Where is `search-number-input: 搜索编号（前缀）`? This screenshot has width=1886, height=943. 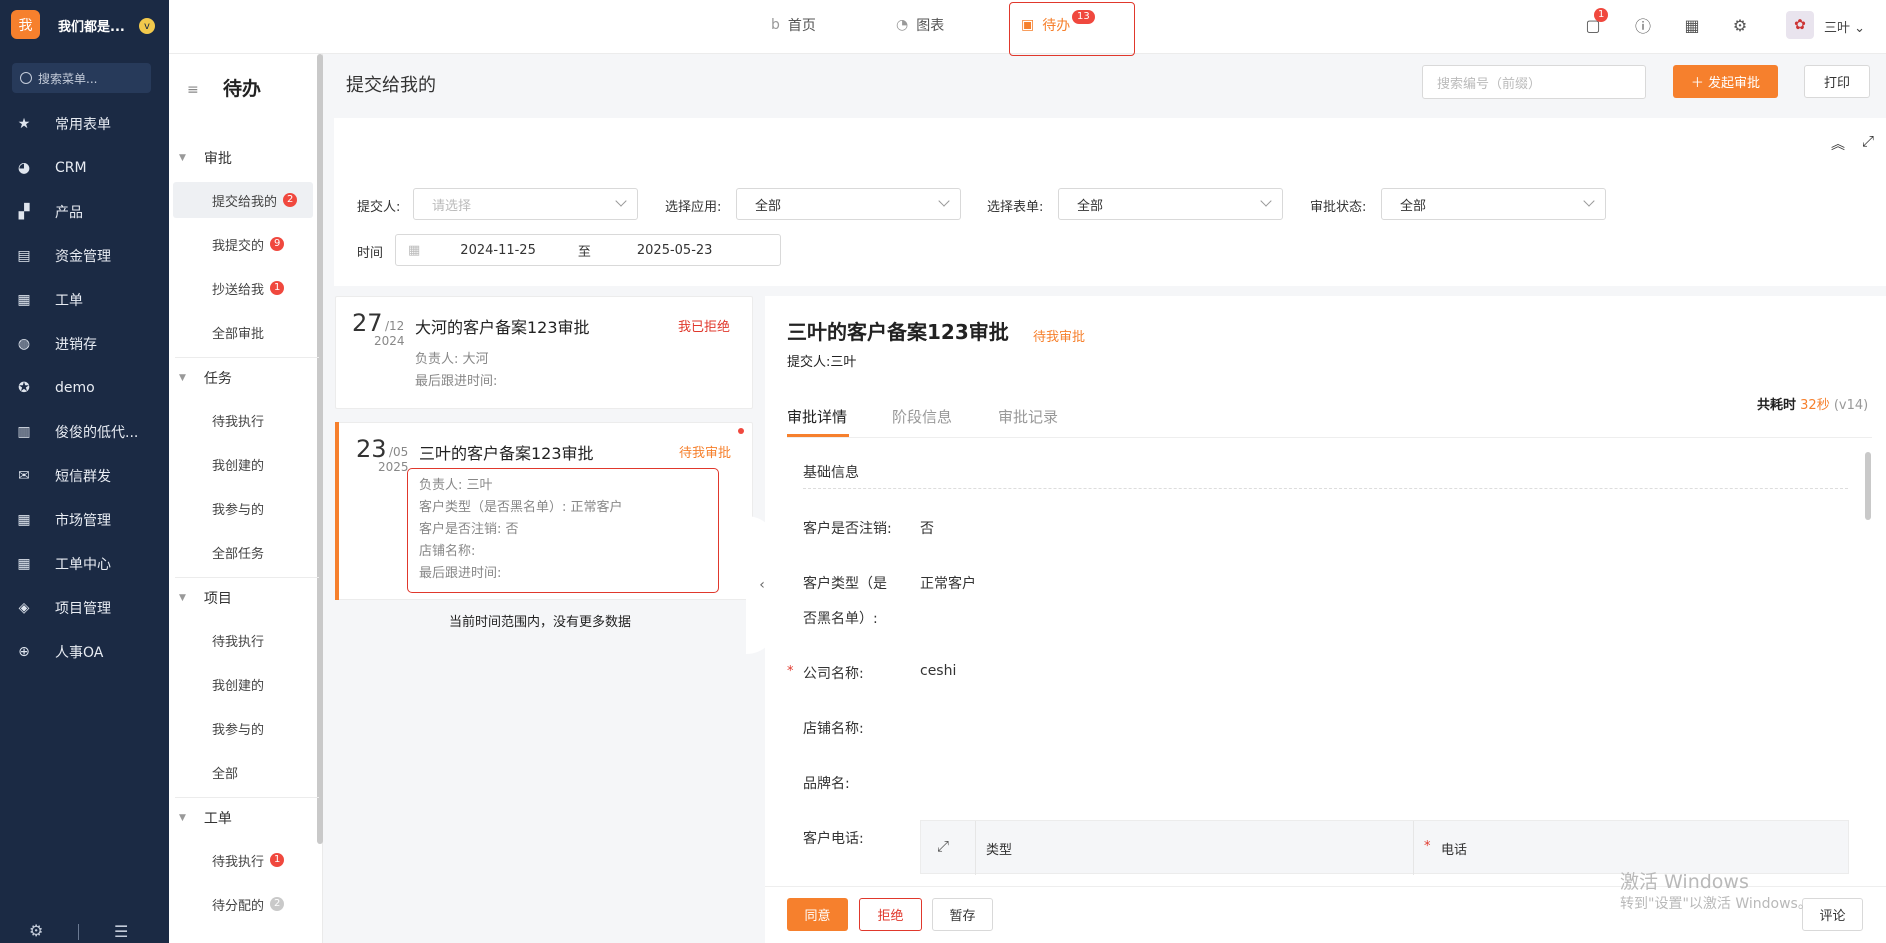 search-number-input: 搜索编号（前缀） is located at coordinates (1534, 82).